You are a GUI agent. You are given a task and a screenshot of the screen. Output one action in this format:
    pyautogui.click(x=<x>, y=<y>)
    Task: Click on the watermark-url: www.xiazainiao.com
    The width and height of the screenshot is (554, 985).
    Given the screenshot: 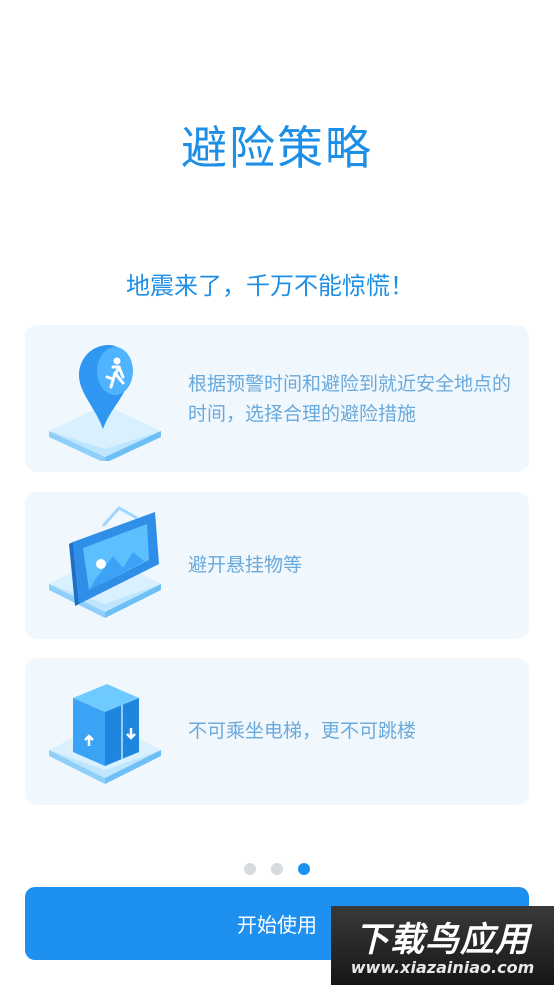 What is the action you would take?
    pyautogui.click(x=442, y=967)
    